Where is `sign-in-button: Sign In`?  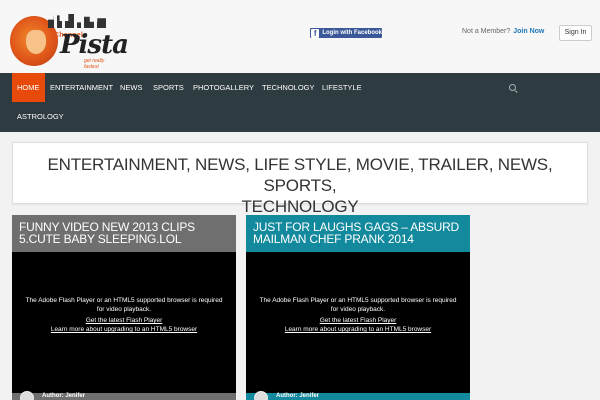 sign-in-button: Sign In is located at coordinates (575, 33).